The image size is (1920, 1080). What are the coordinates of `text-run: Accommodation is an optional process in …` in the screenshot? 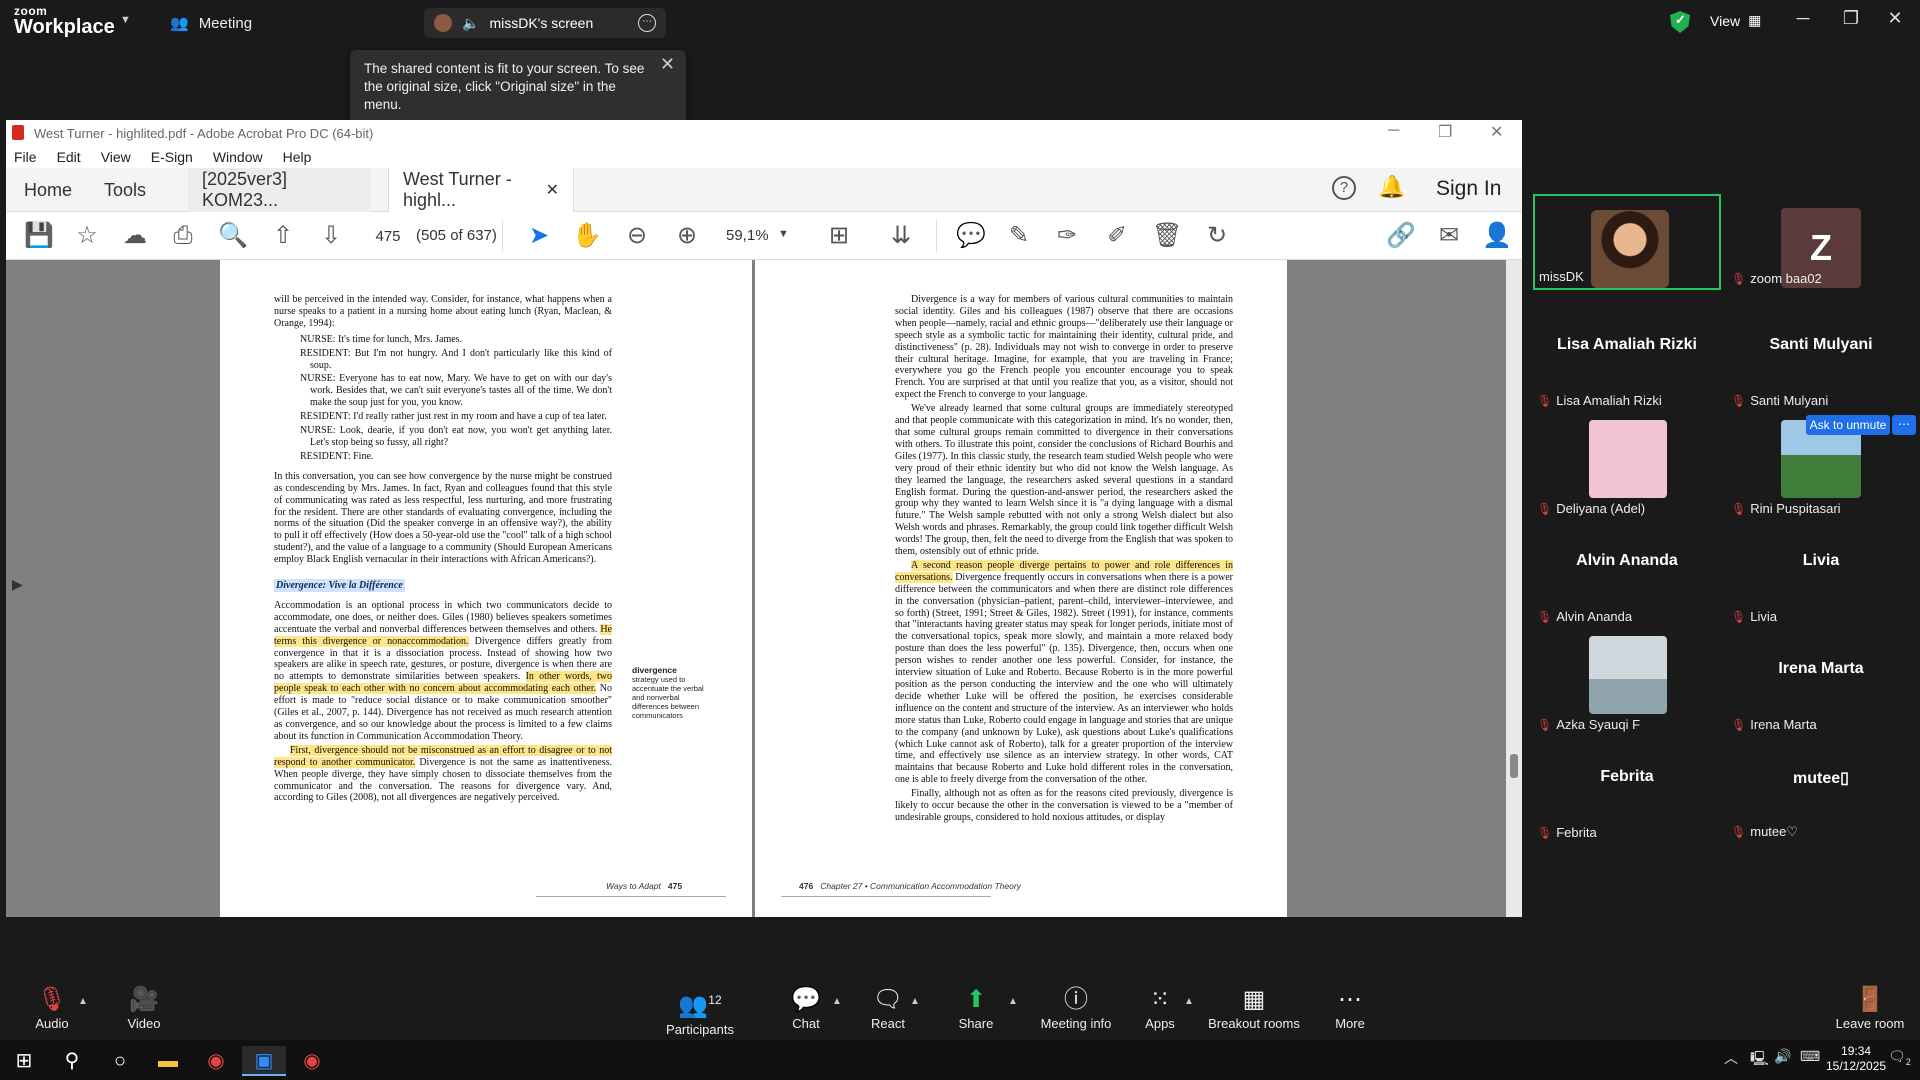 It's located at (443, 617).